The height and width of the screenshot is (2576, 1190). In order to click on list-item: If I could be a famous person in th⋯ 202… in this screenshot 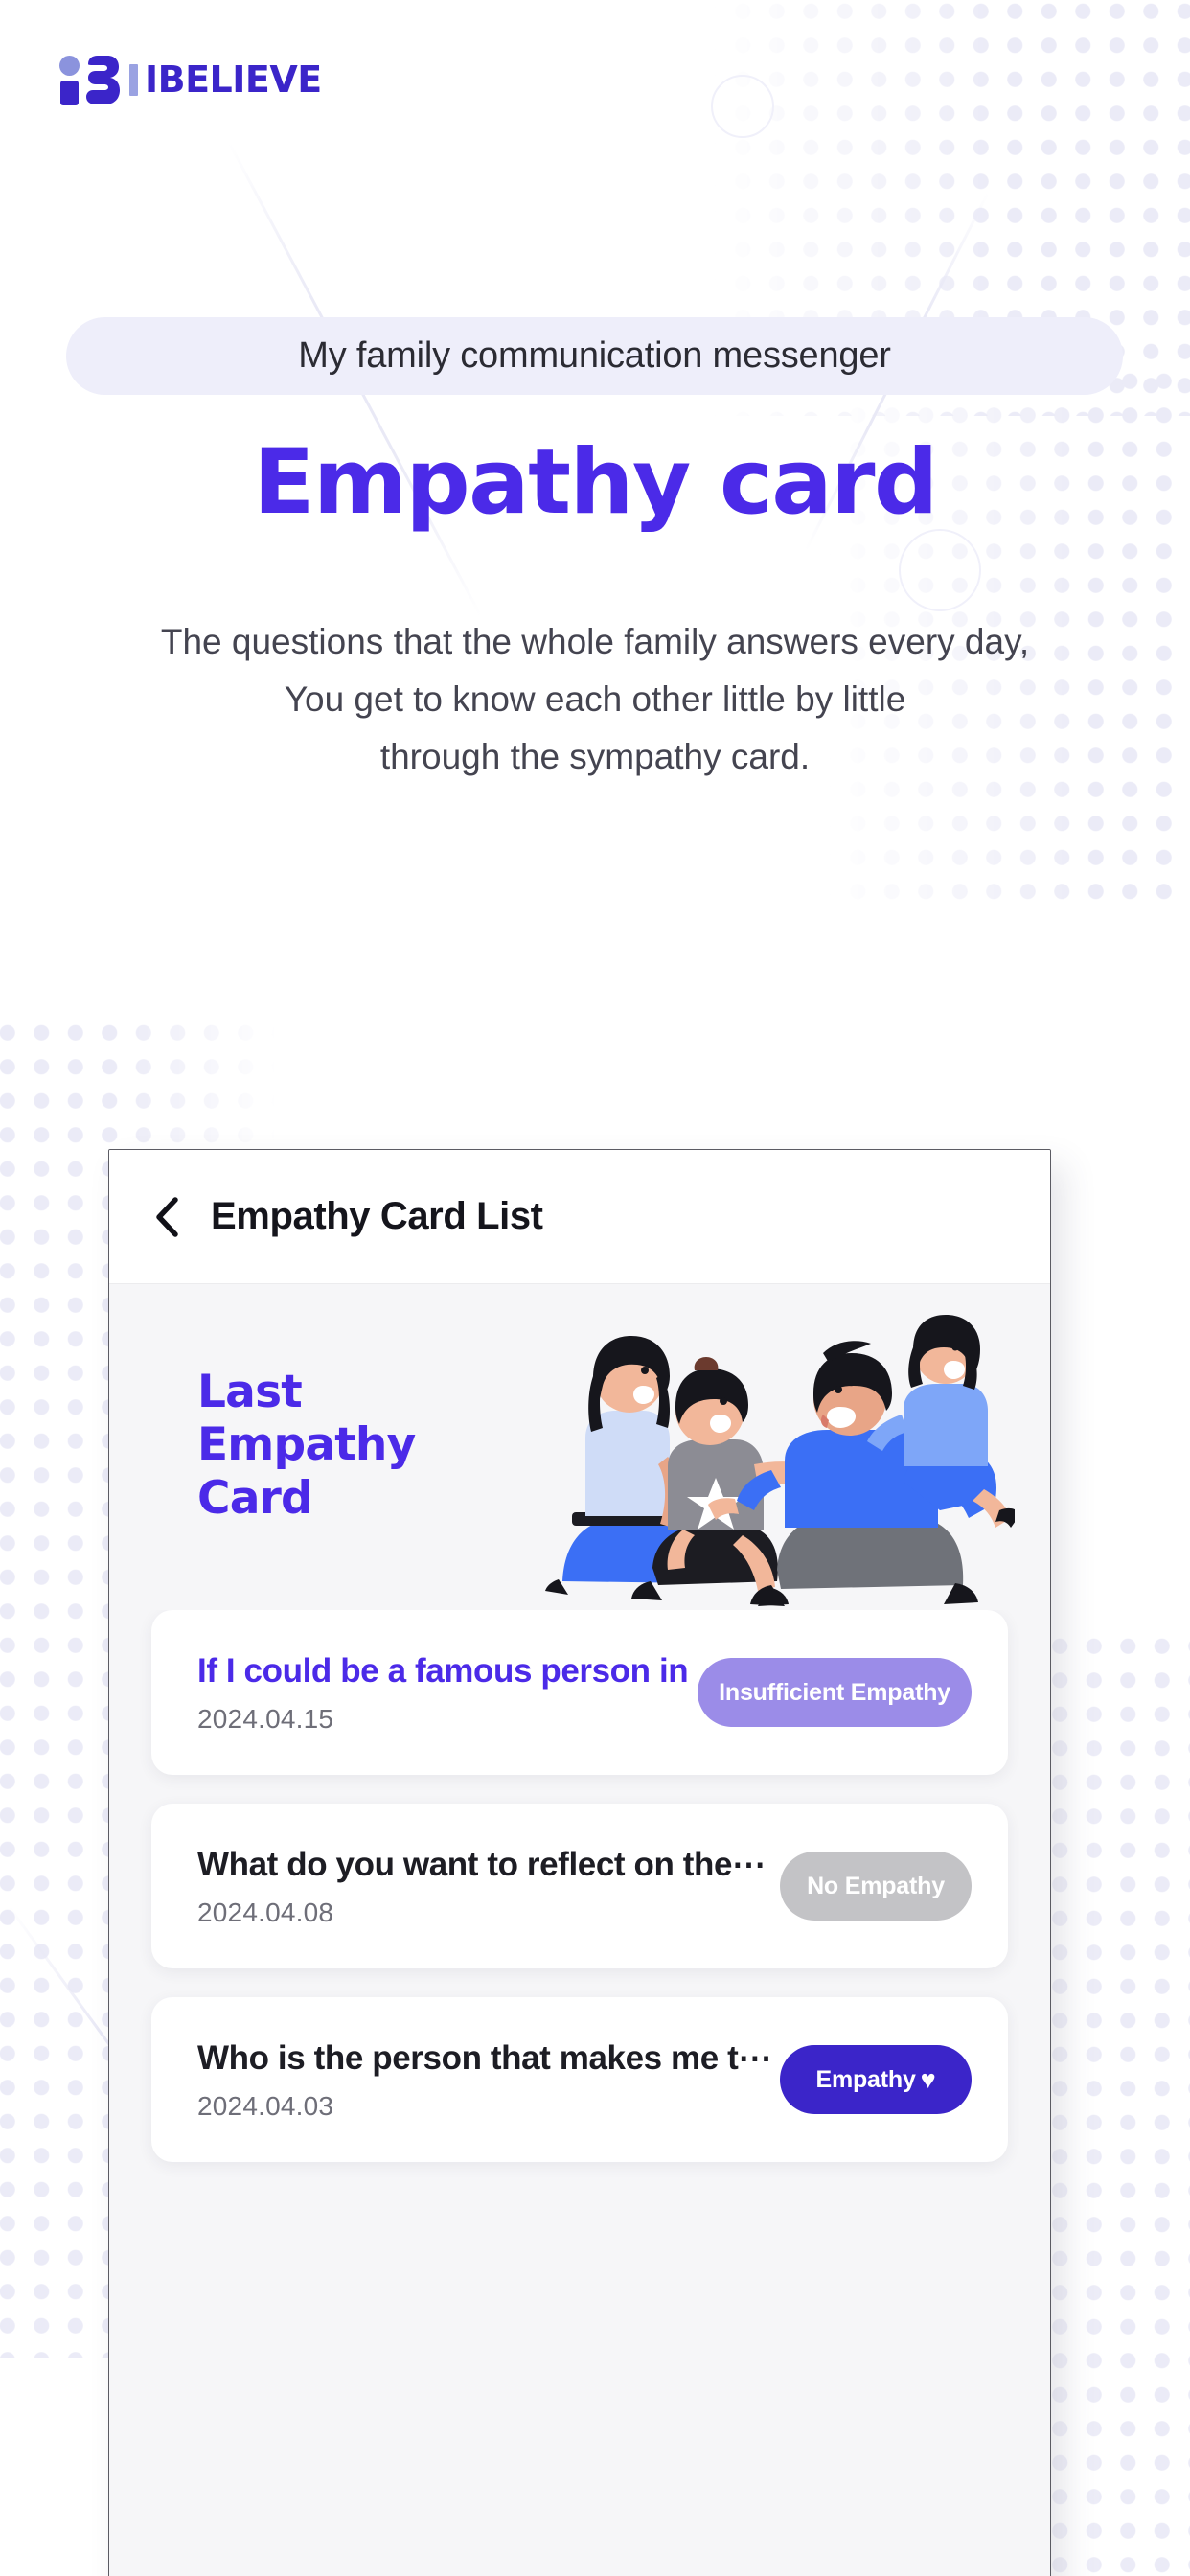, I will do `click(579, 1692)`.